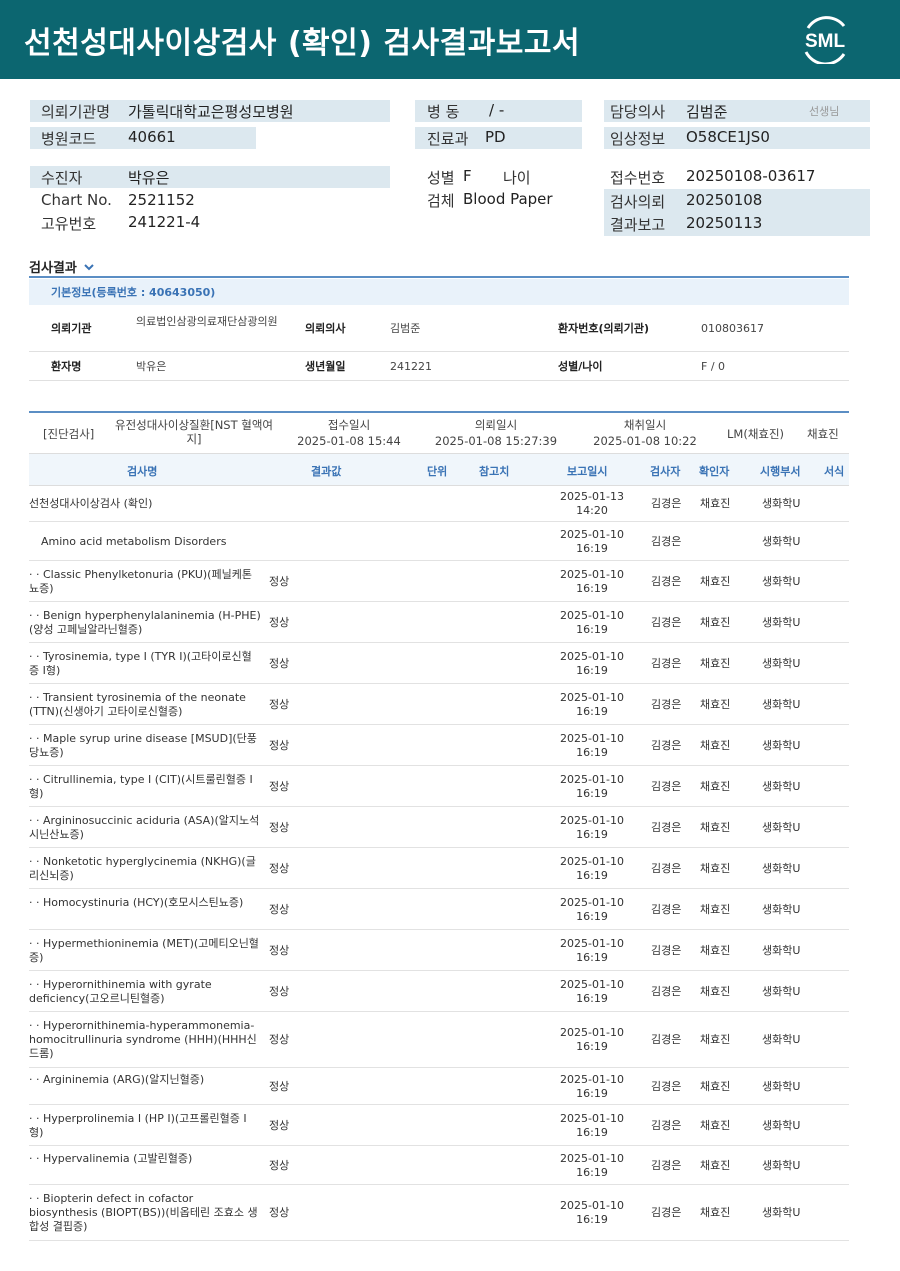 The width and height of the screenshot is (900, 1271). I want to click on info-value: 010803617, so click(732, 328).